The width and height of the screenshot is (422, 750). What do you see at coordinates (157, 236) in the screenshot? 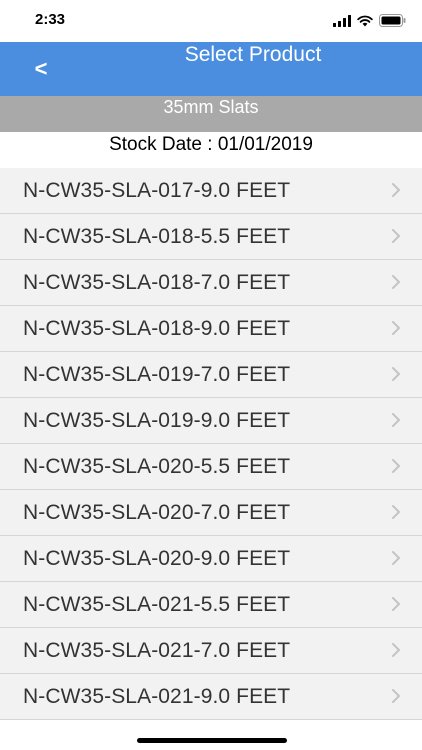
I see `product-label: N-CW35-SLA-018-5.5 FEET` at bounding box center [157, 236].